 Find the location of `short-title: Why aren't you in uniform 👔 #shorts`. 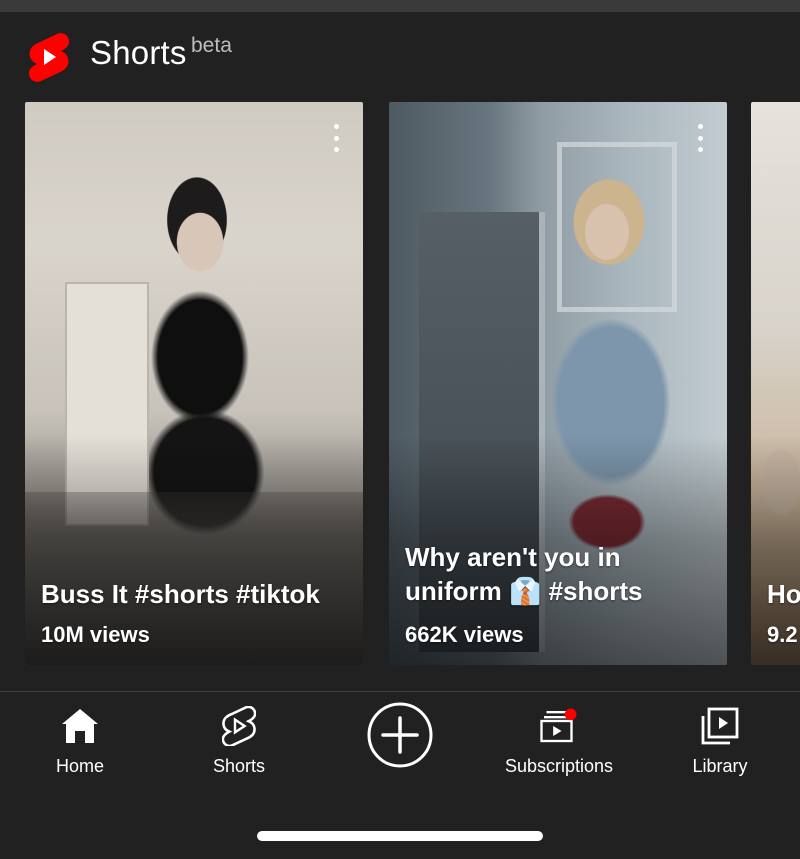

short-title: Why aren't you in uniform 👔 #shorts is located at coordinates (524, 574).